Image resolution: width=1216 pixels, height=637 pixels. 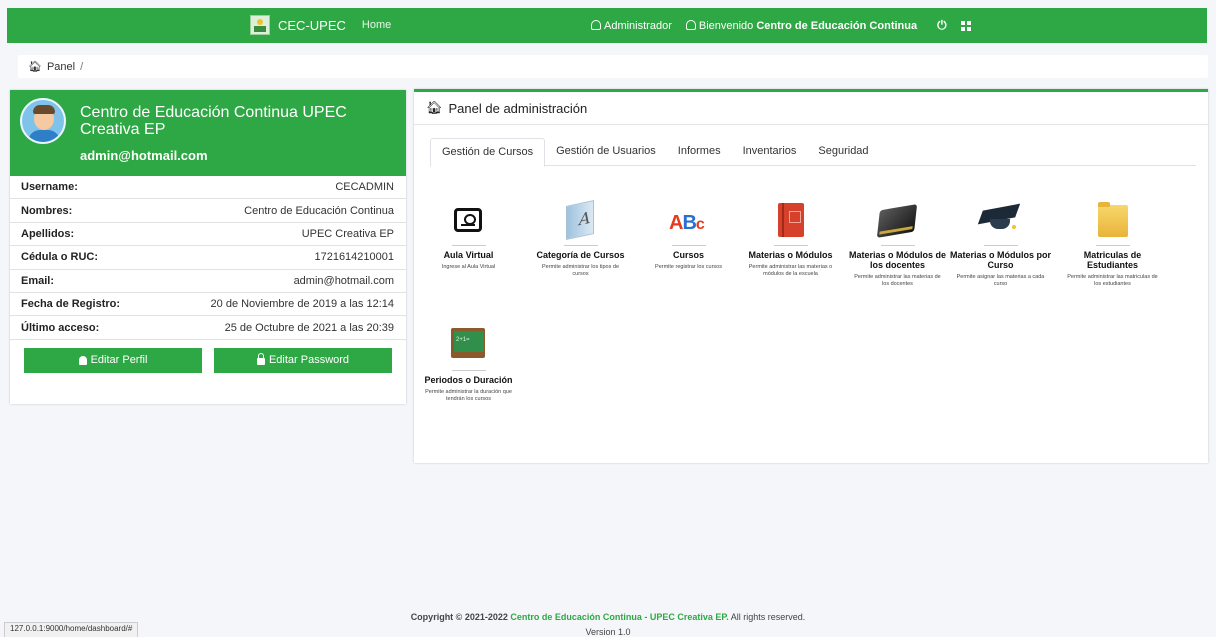 I want to click on category-icon: A, so click(x=580, y=220).